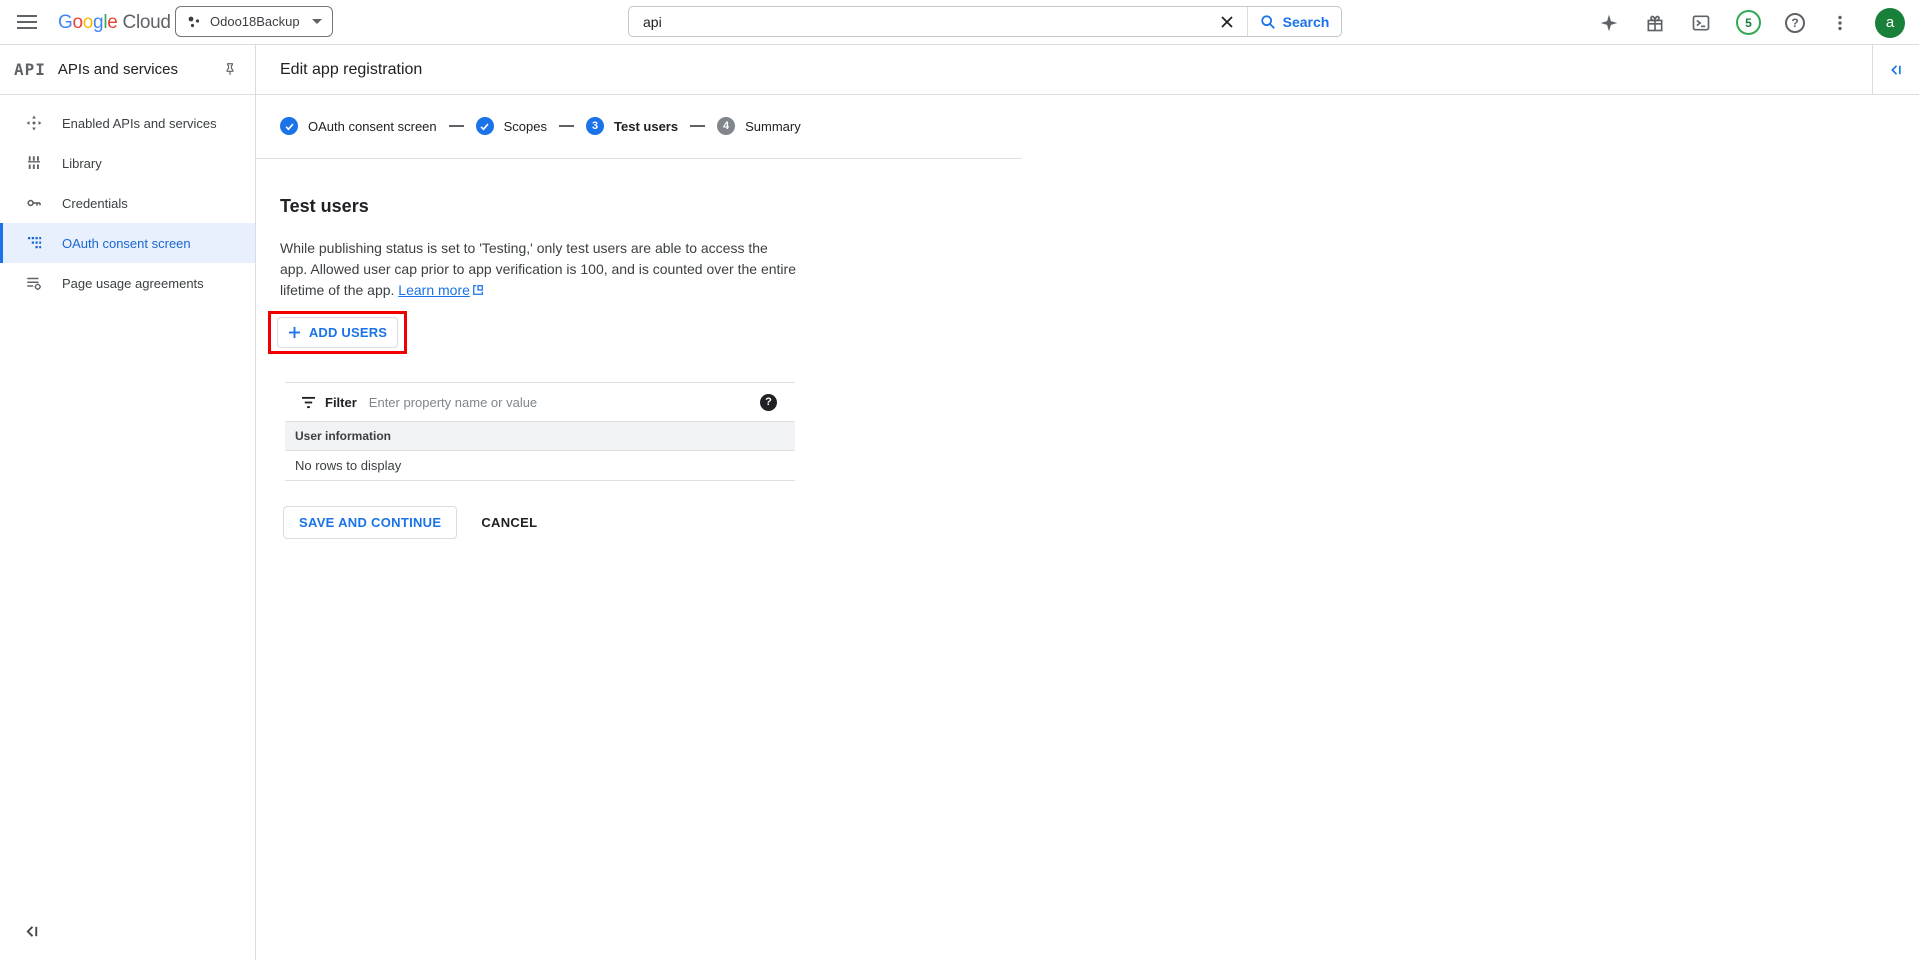 This screenshot has height=960, width=1919. I want to click on agreements-icon, so click(34, 283).